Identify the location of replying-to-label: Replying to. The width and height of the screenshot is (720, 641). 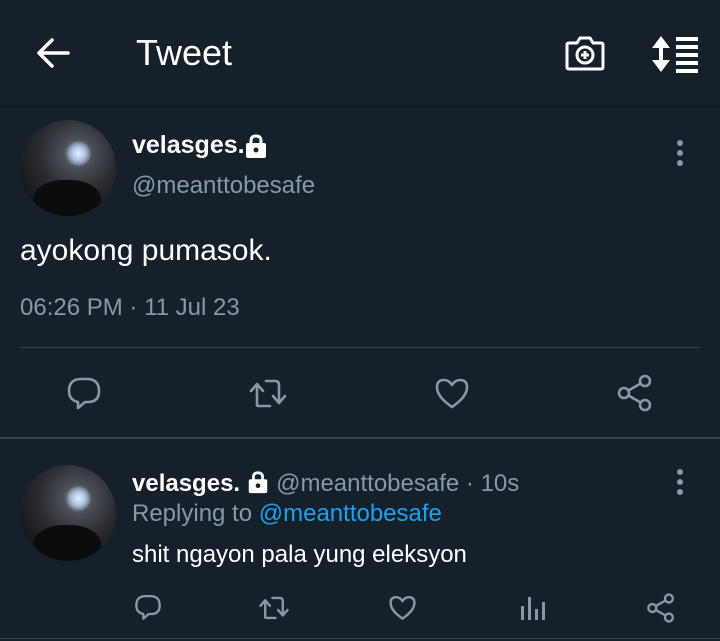
(192, 513).